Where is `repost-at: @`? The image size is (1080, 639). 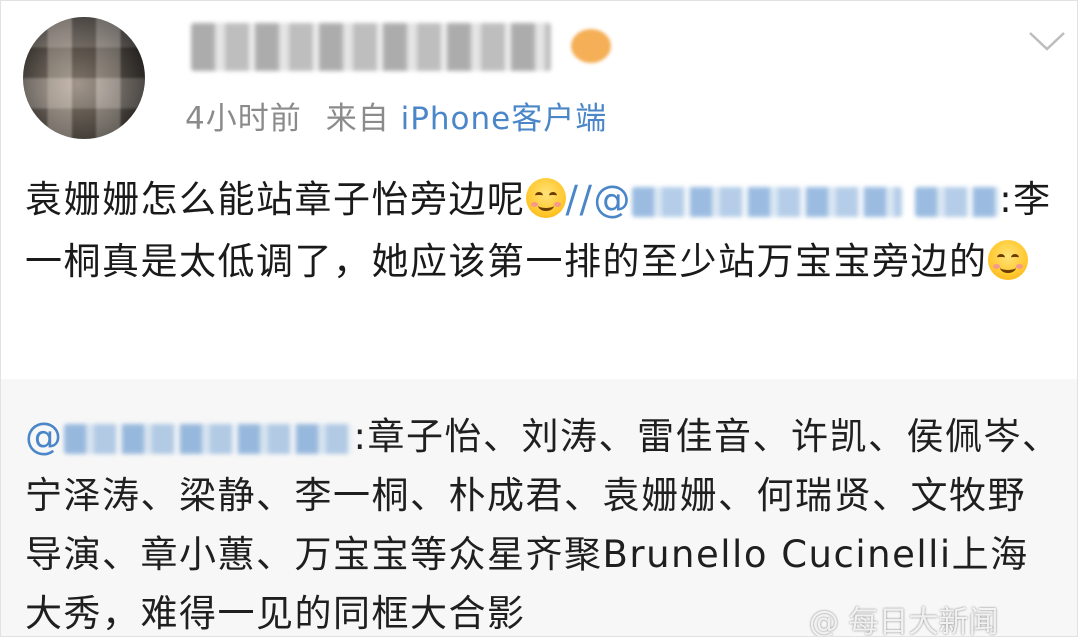 repost-at: @ is located at coordinates (44, 436).